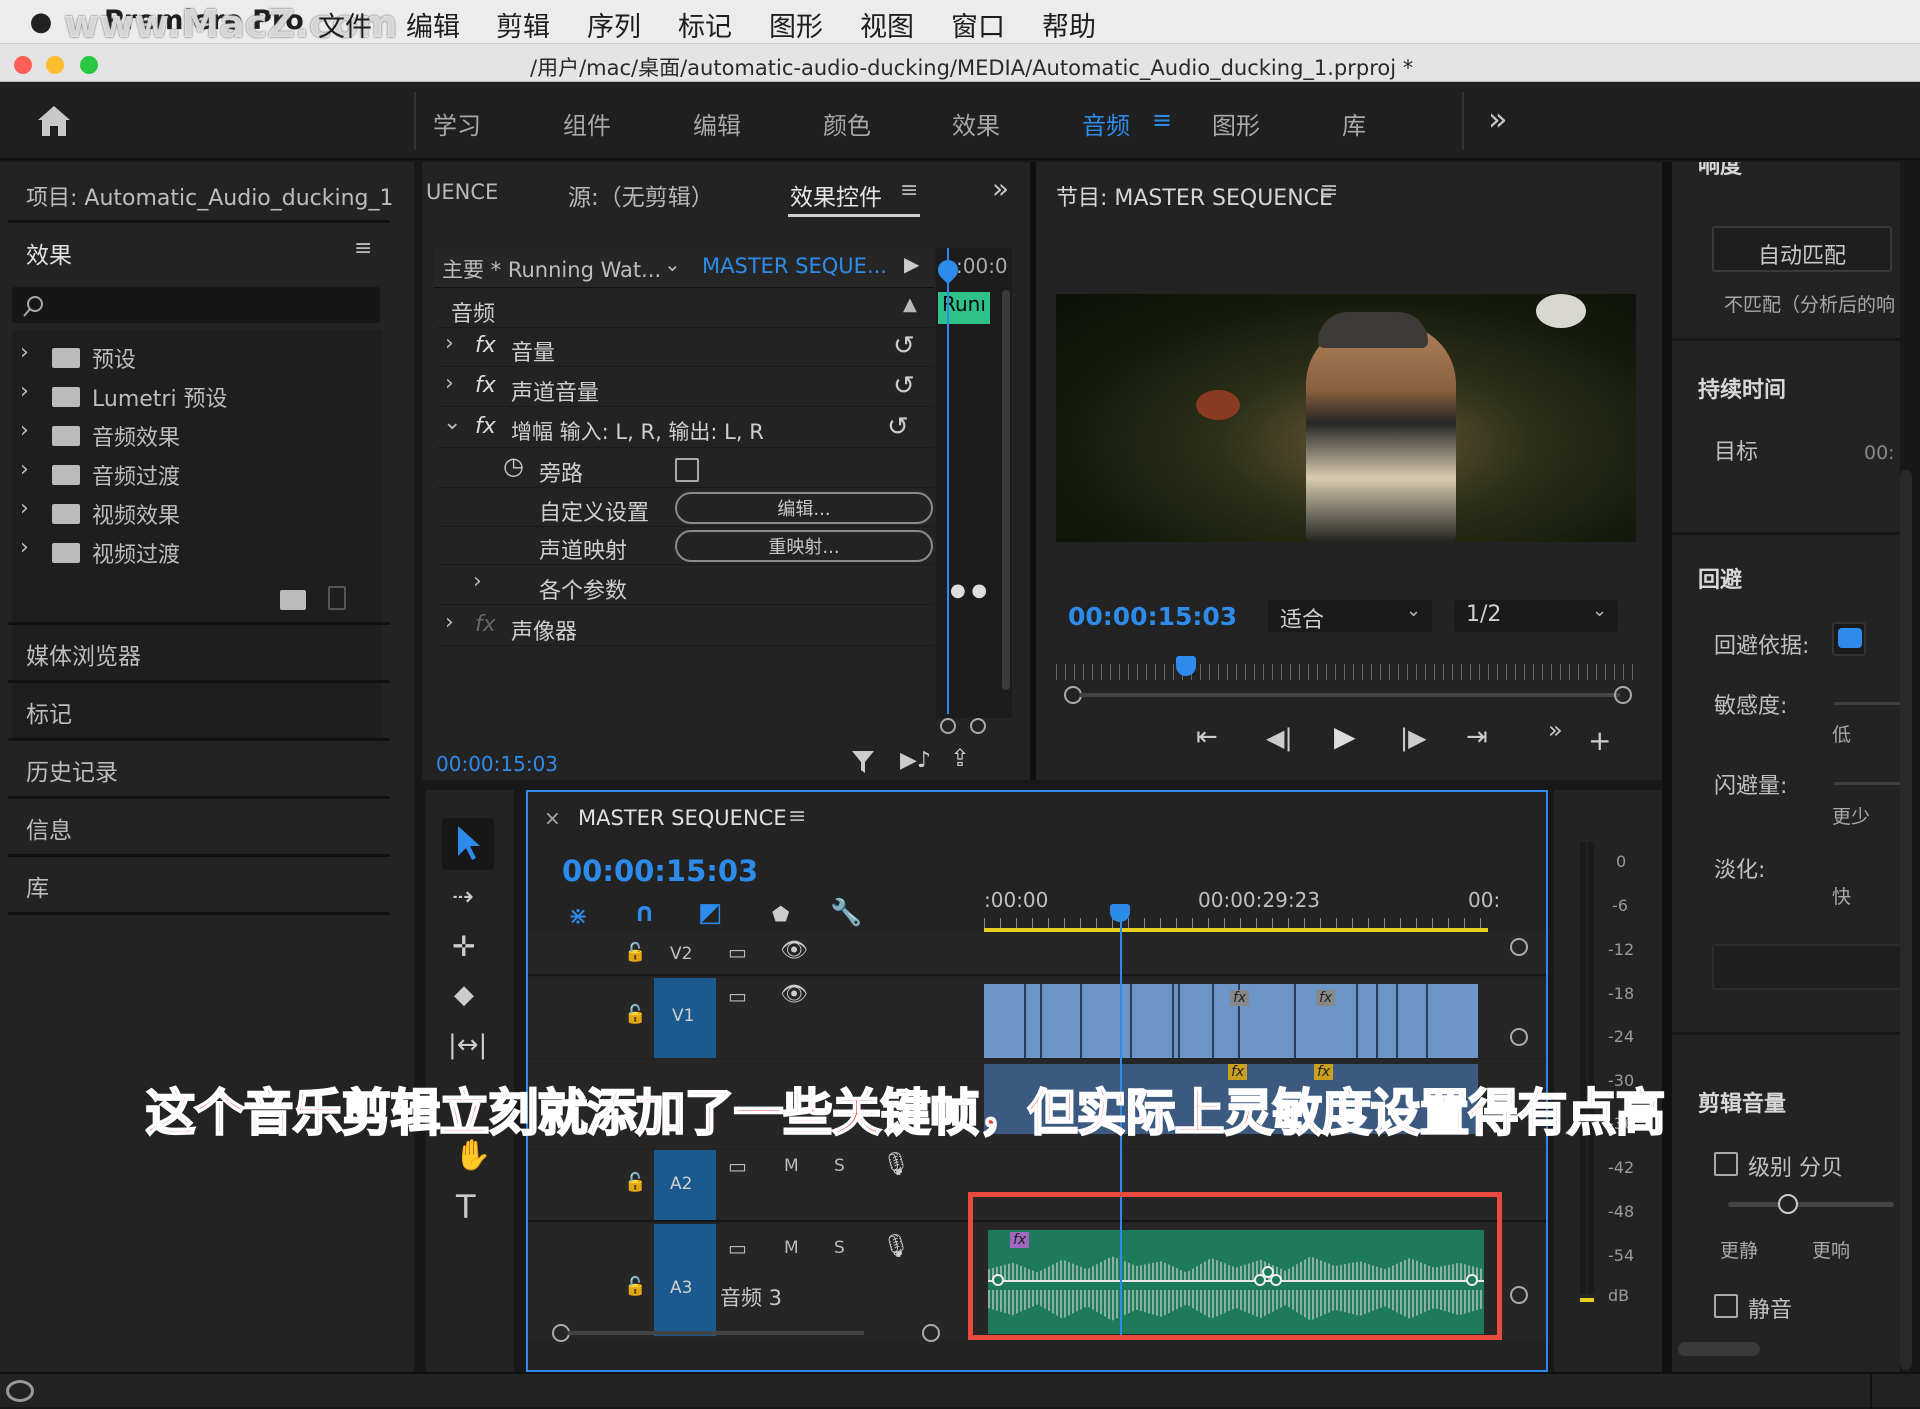 The height and width of the screenshot is (1409, 1920). Describe the element at coordinates (978, 726) in the screenshot. I see `zoom-handle-right` at that location.